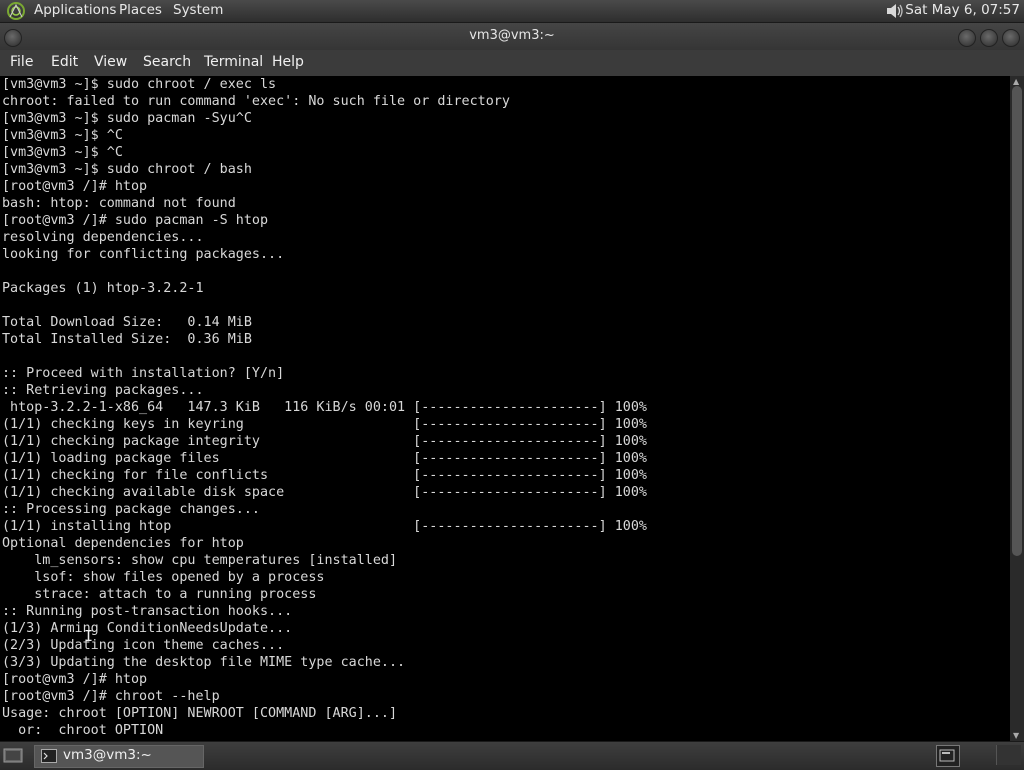 The width and height of the screenshot is (1024, 770). Describe the element at coordinates (967, 38) in the screenshot. I see `minimize-button` at that location.